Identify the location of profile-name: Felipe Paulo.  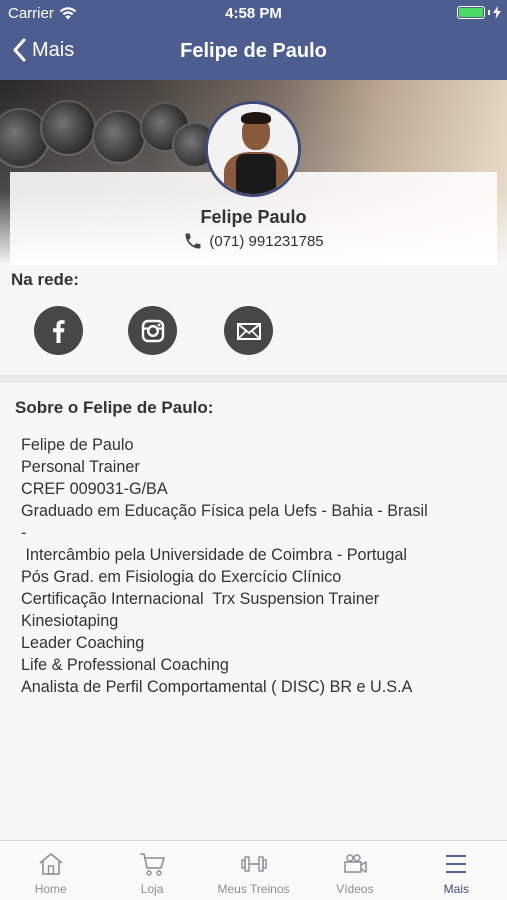
(253, 217).